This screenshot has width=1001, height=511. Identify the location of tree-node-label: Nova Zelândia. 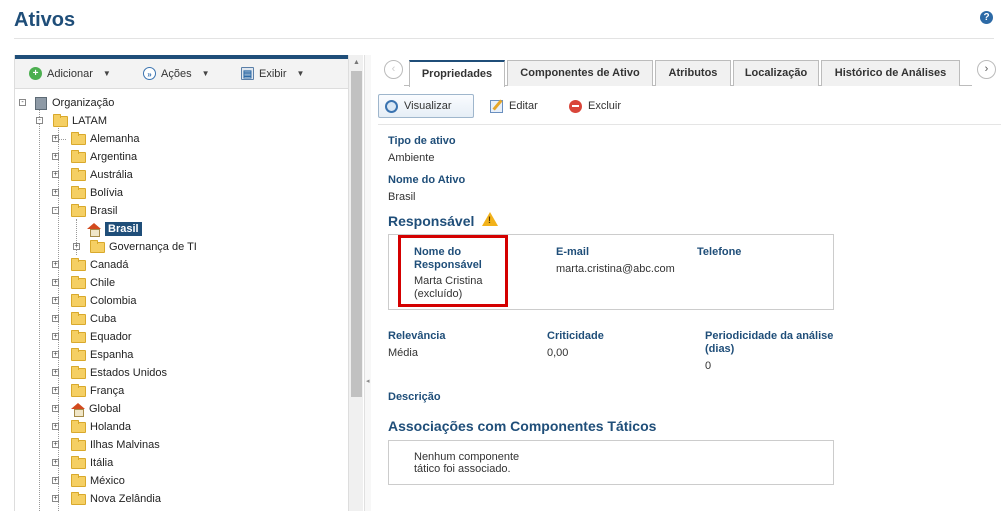
(125, 499).